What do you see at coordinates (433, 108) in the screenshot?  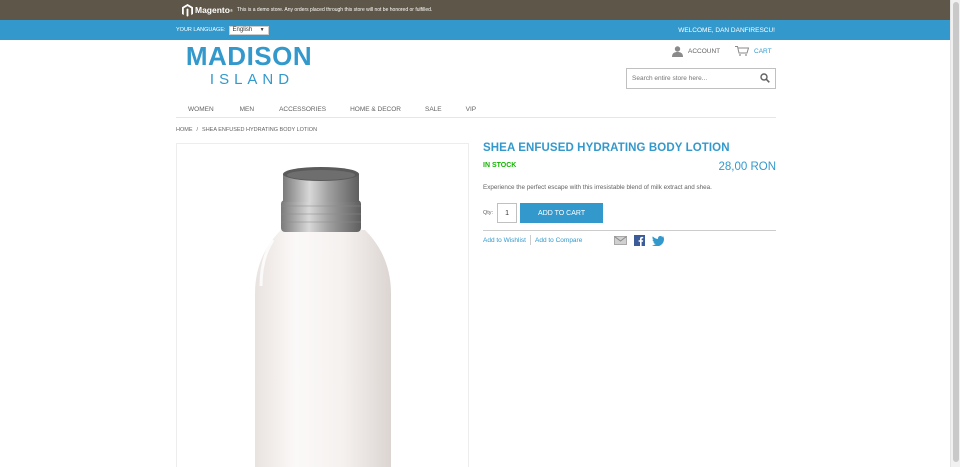 I see `nav-item-sale: Sale` at bounding box center [433, 108].